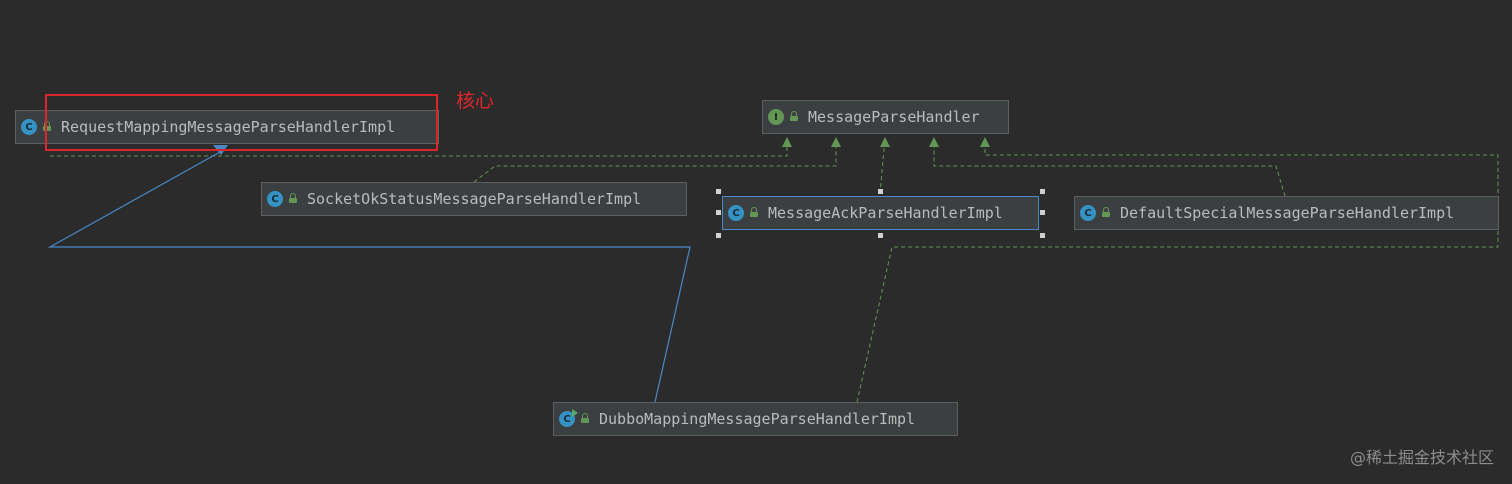  I want to click on interface-node-message-parse-handler: I MessageParseHandler, so click(885, 117).